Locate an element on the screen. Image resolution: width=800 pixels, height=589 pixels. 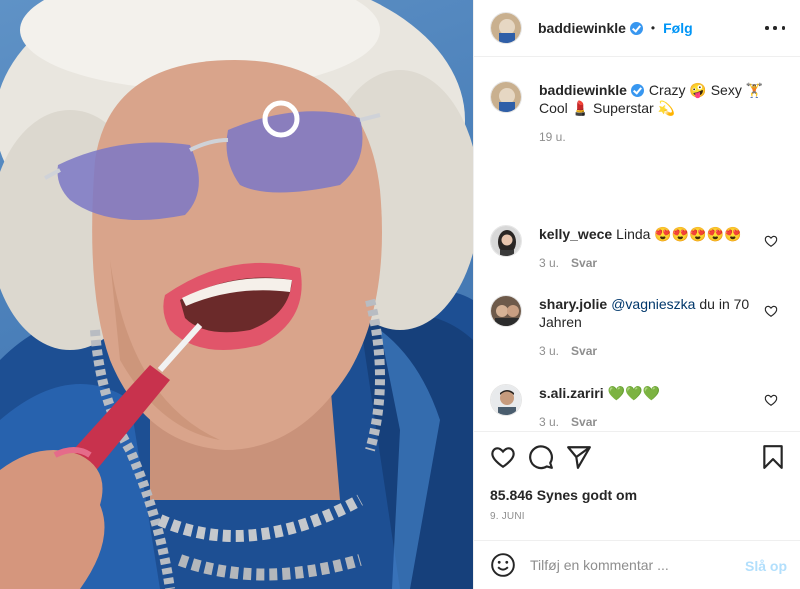
post-header: baddiewinkle • Følg is located at coordinates (637, 28).